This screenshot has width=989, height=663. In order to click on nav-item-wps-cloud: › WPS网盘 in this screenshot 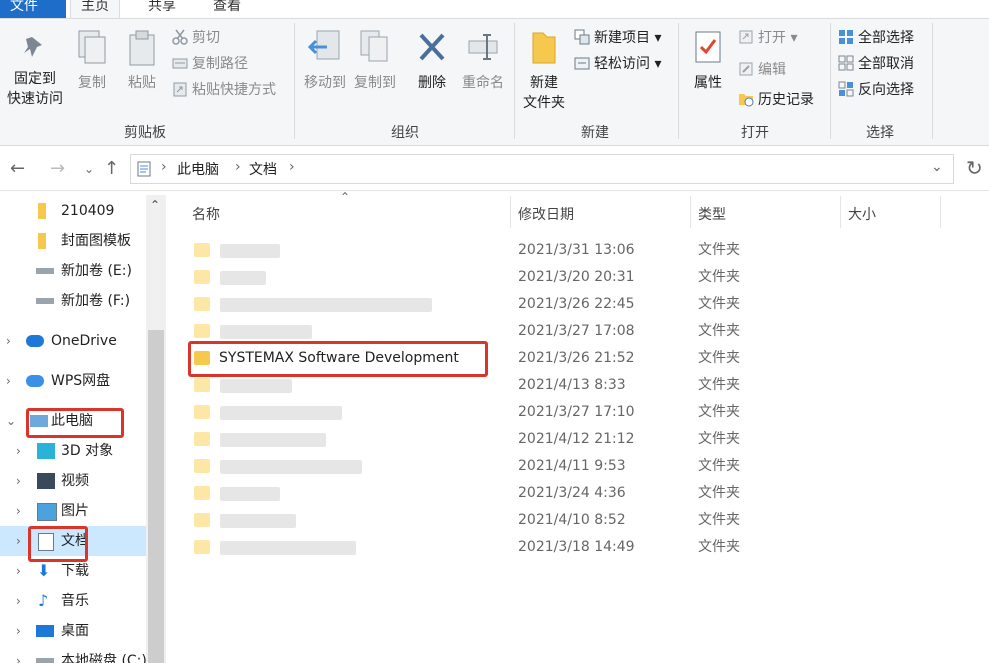, I will do `click(73, 381)`.